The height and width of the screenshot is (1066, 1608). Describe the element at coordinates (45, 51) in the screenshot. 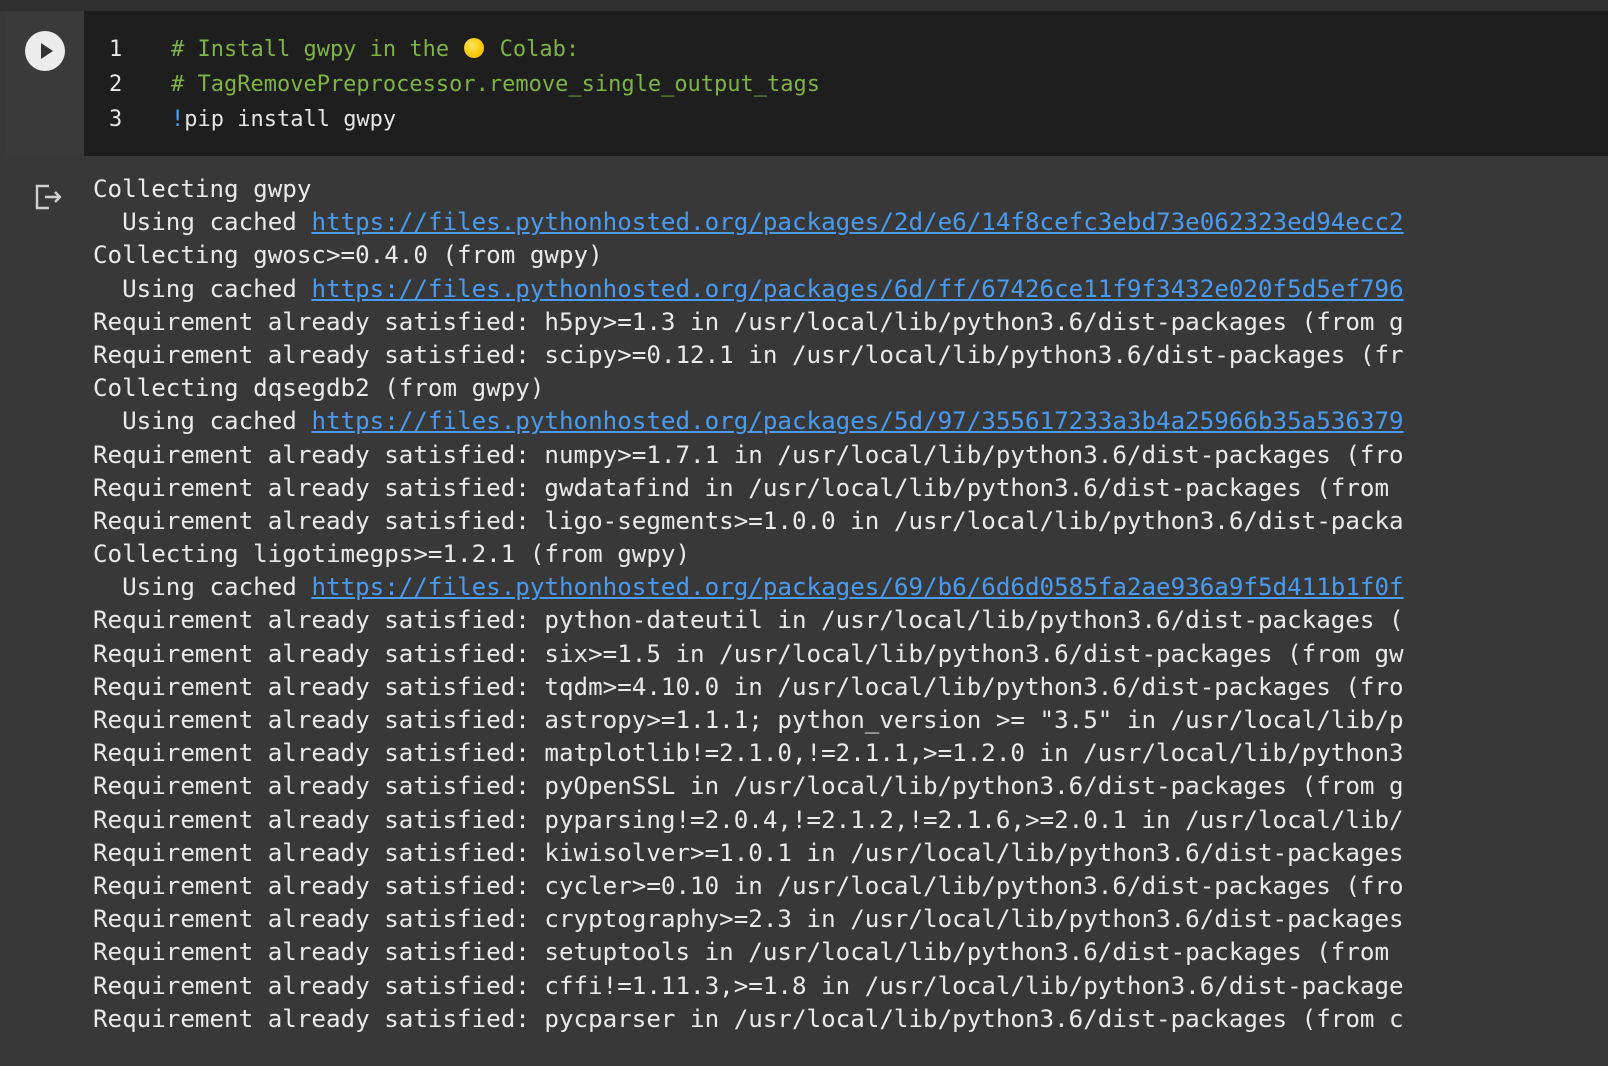

I see `run-cell-button` at that location.